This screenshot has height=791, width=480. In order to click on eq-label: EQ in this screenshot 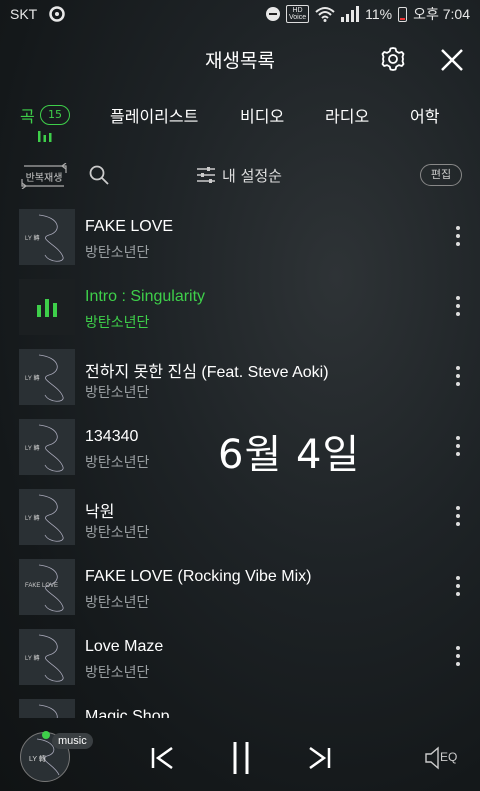, I will do `click(449, 757)`.